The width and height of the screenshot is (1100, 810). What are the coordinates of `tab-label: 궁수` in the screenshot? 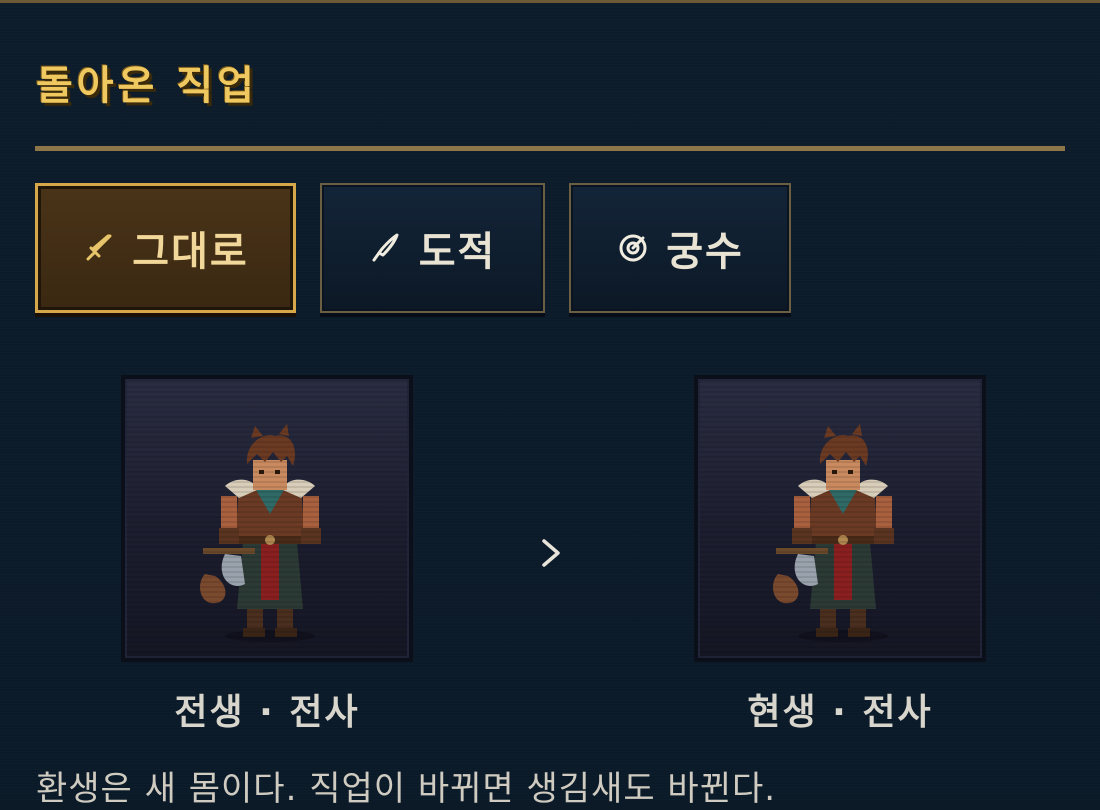 It's located at (705, 252).